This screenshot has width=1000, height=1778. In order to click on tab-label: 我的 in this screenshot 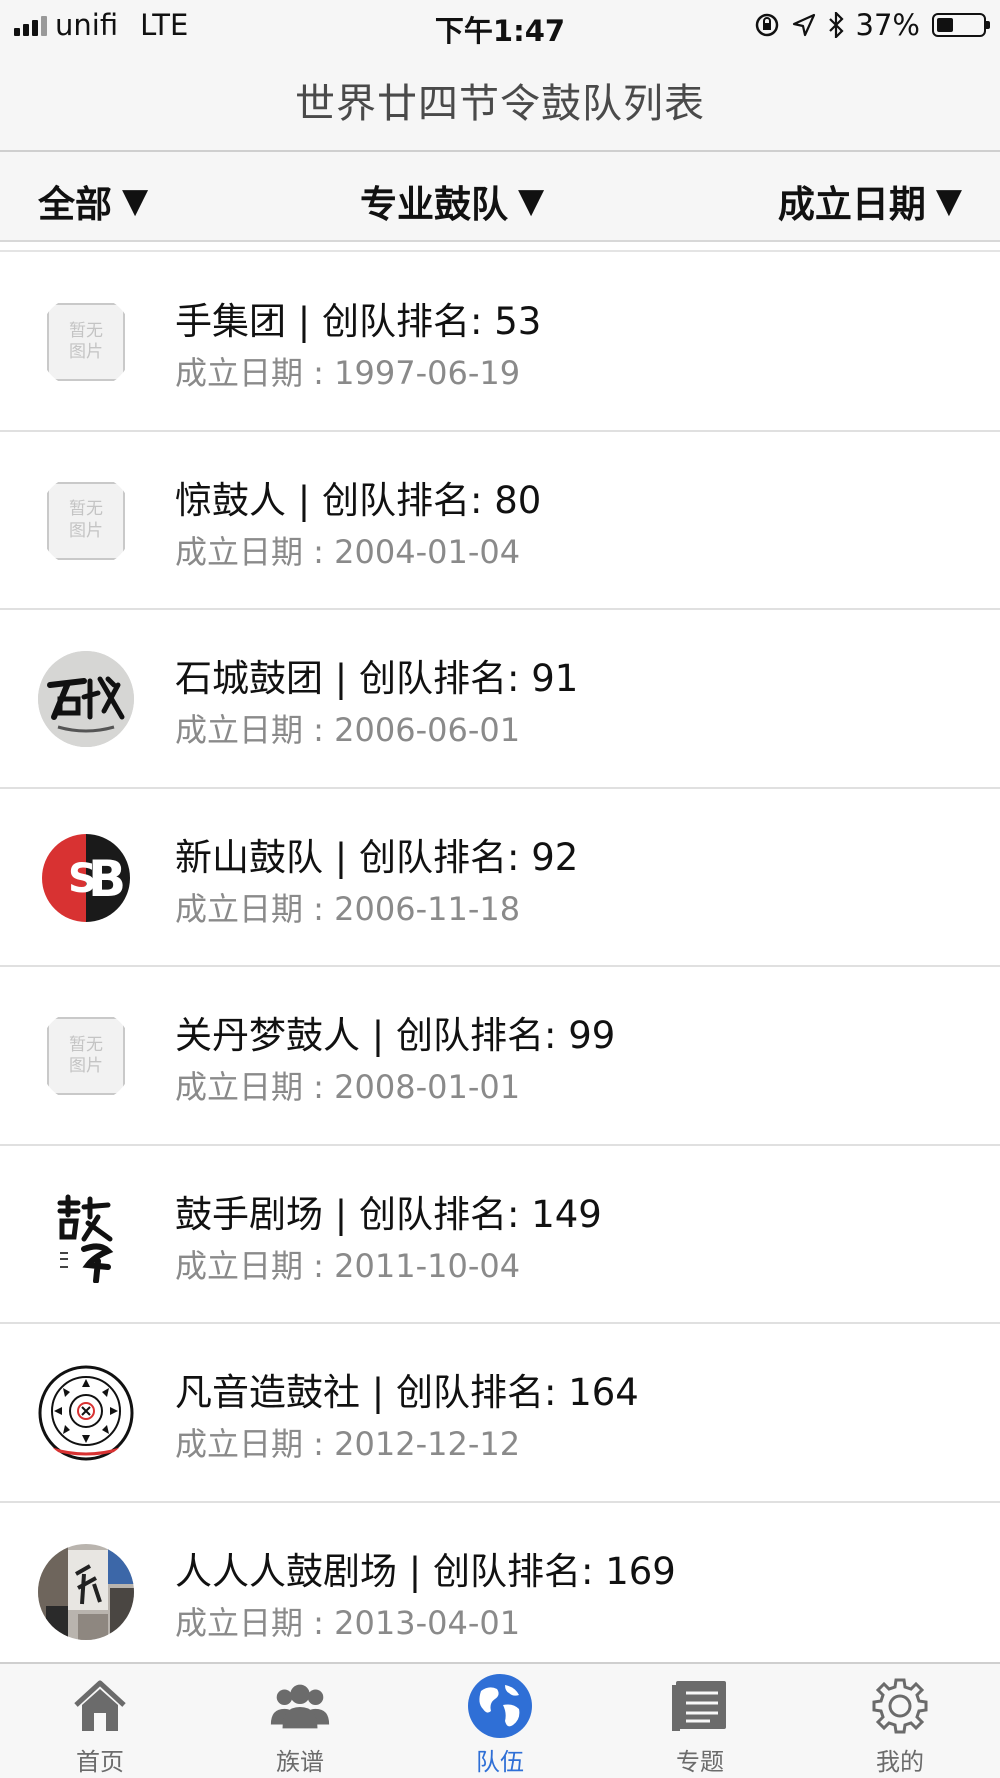, I will do `click(900, 1762)`.